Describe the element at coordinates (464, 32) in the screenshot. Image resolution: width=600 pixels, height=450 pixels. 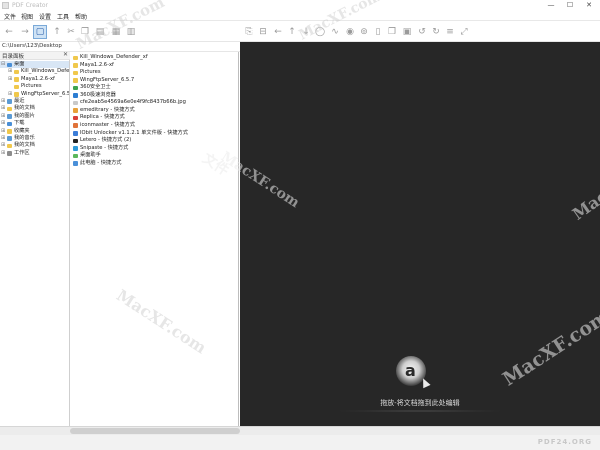
I see `fullscreen-icon: ⤢` at that location.